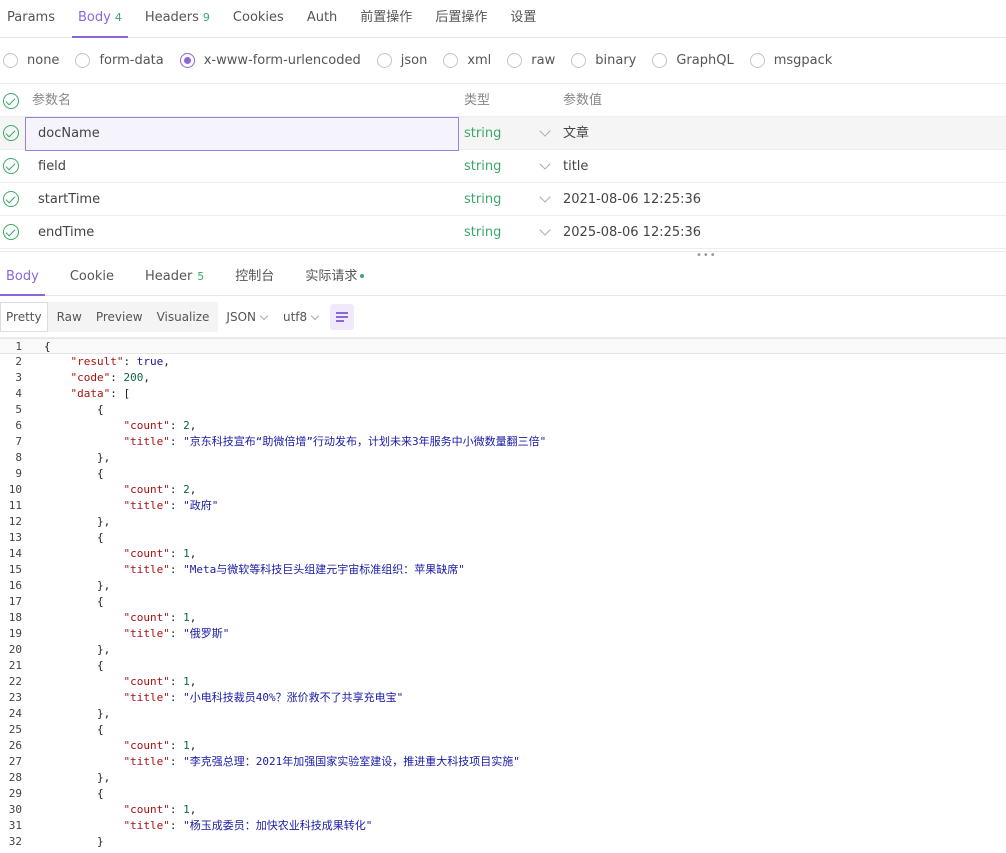  I want to click on radio-binary: binary, so click(603, 60).